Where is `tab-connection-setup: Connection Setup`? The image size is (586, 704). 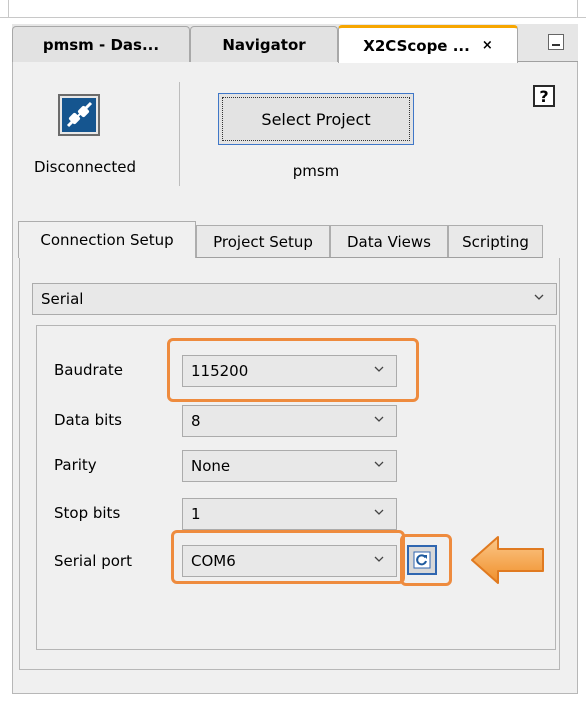
tab-connection-setup: Connection Setup is located at coordinates (107, 239).